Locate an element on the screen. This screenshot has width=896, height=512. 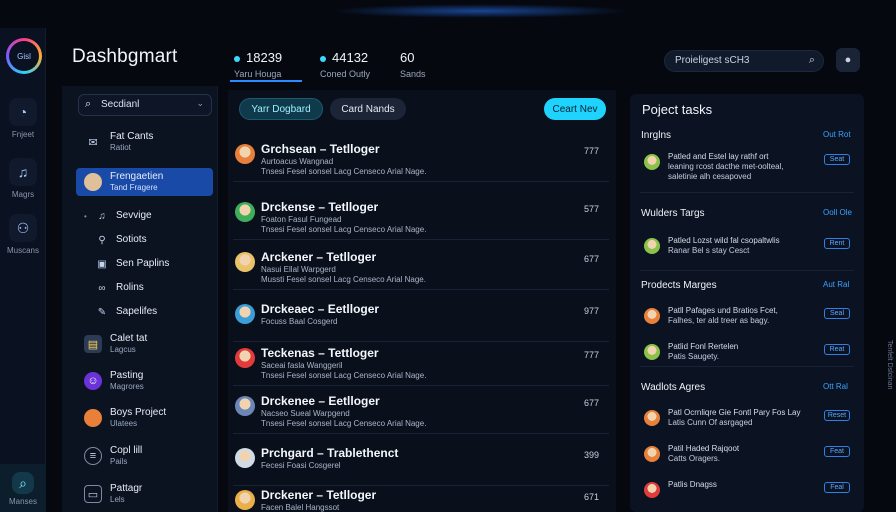
pen-icon: ✎ is located at coordinates (102, 312).